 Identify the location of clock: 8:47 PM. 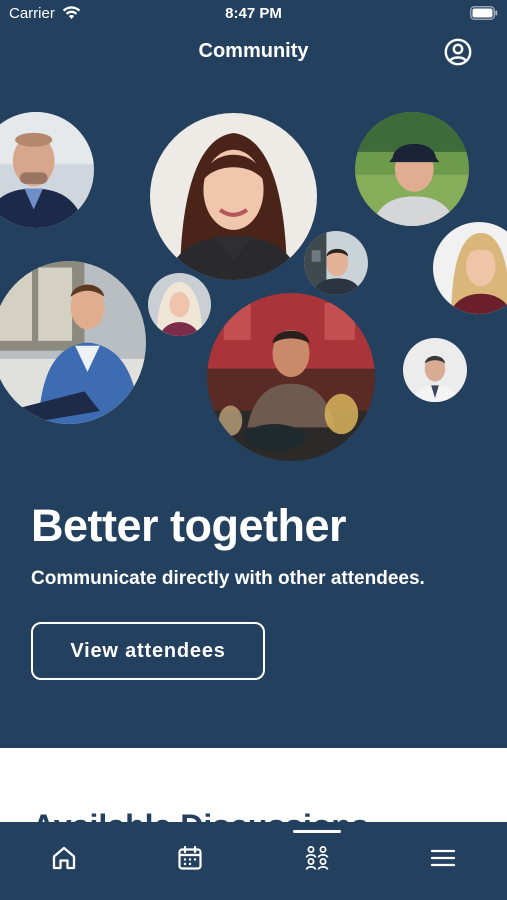
(253, 13).